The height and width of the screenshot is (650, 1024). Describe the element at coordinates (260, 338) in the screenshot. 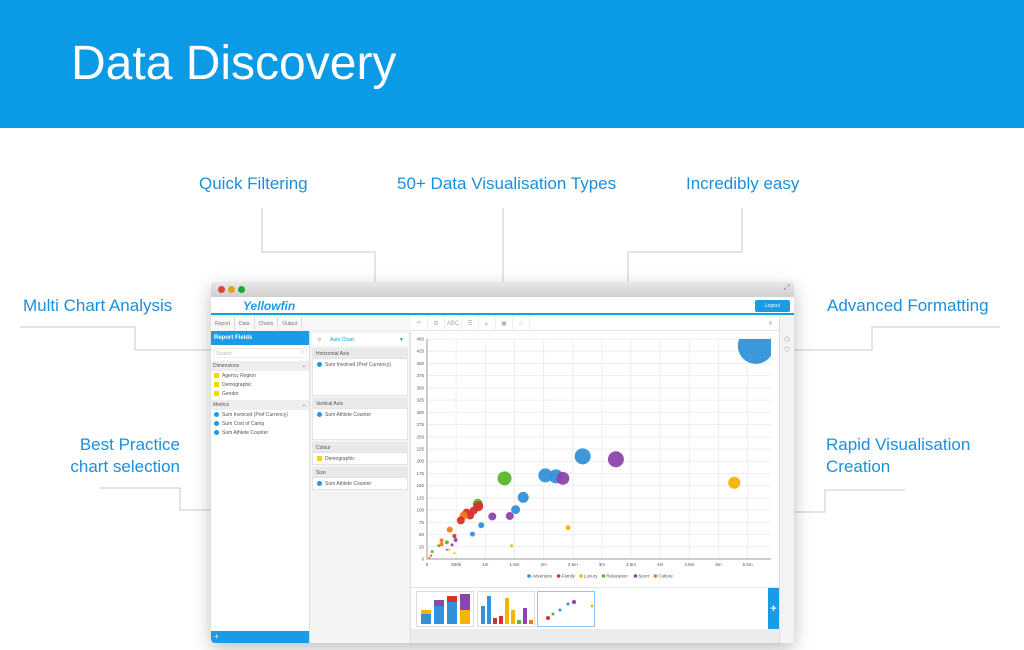

I see `report-fields-title: Report Fields` at that location.